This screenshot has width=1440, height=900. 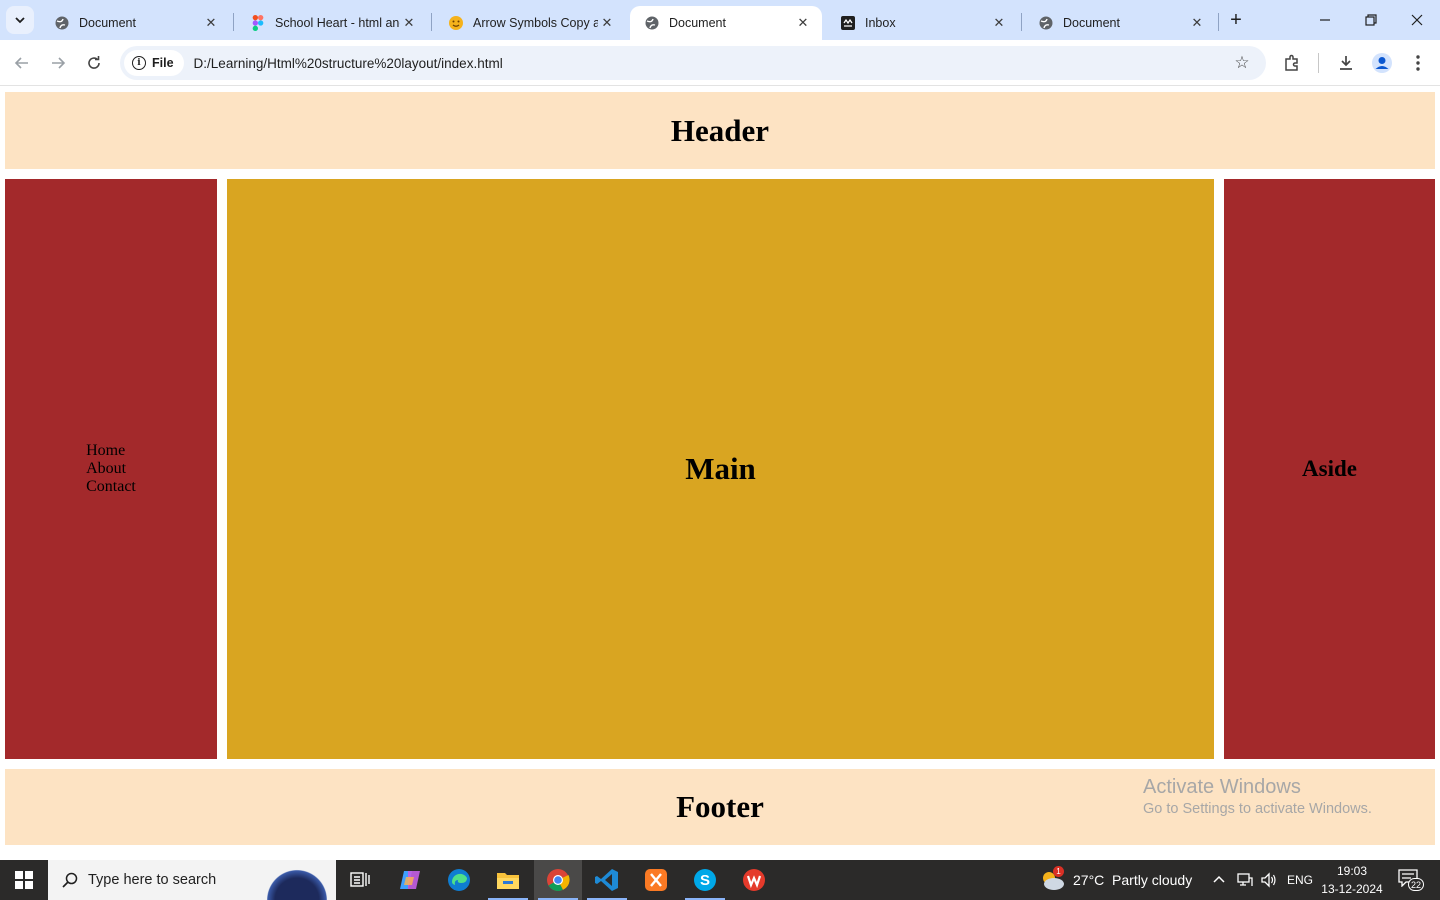 I want to click on search-placeholder: Type here to search, so click(x=152, y=880).